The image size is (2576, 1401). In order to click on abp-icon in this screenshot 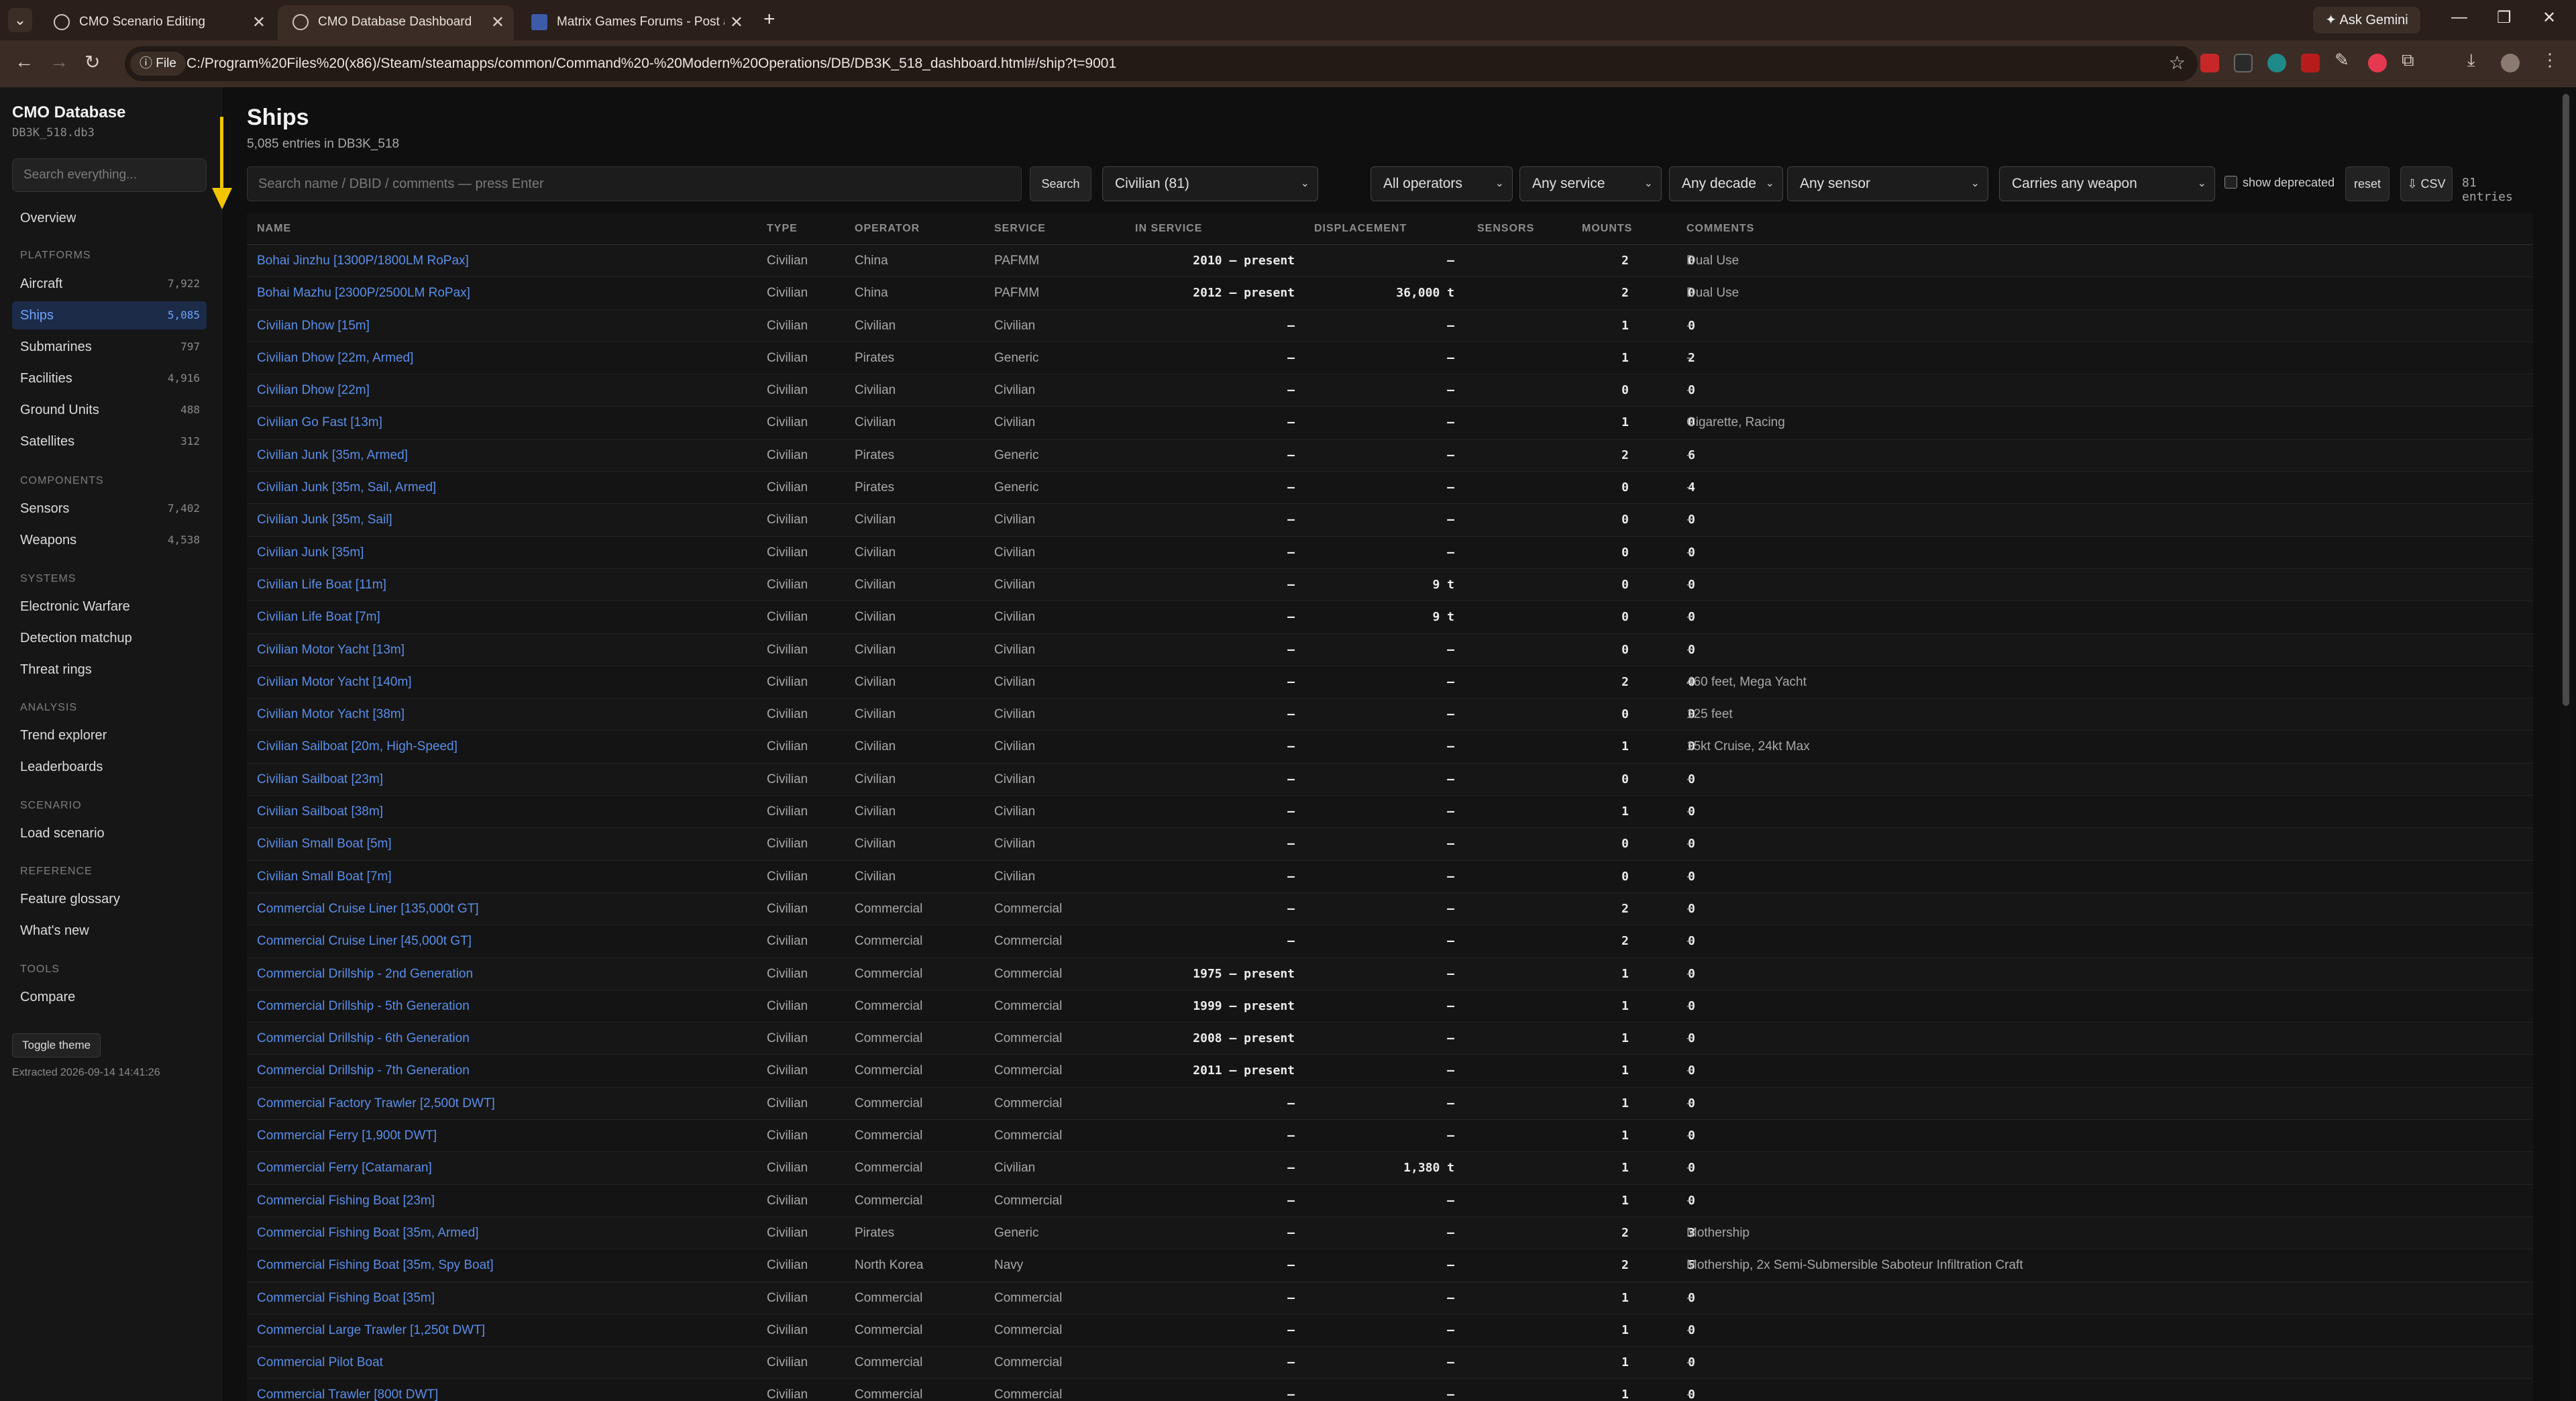, I will do `click(2209, 63)`.